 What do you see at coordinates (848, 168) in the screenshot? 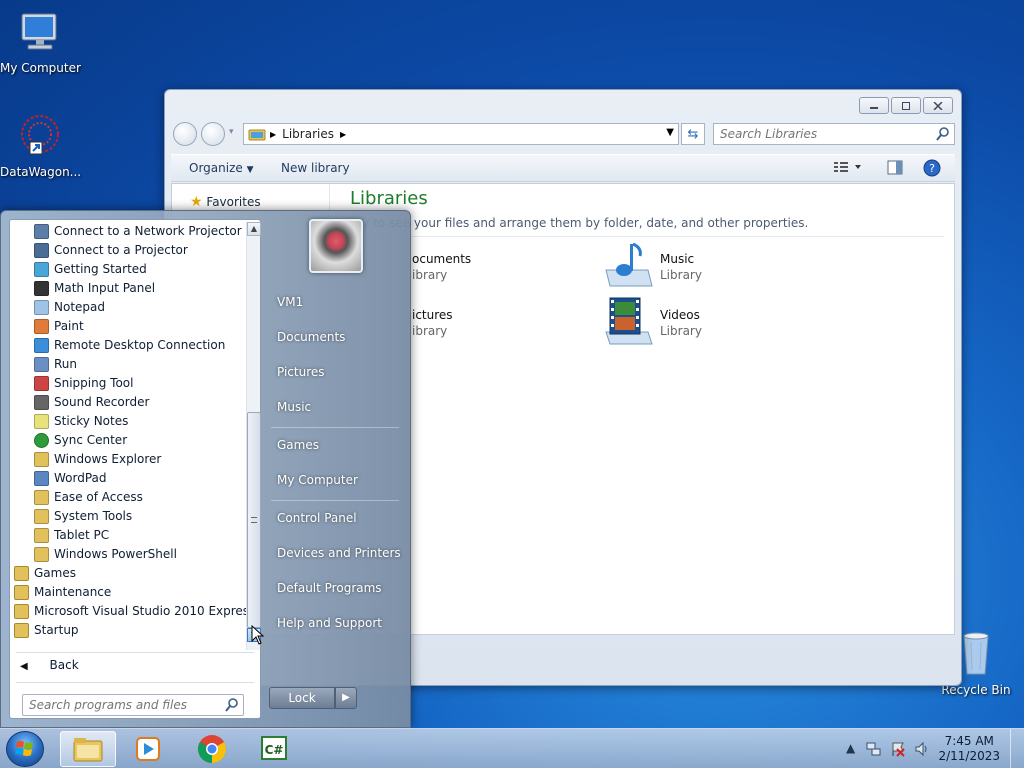
I see `view-options-icon` at bounding box center [848, 168].